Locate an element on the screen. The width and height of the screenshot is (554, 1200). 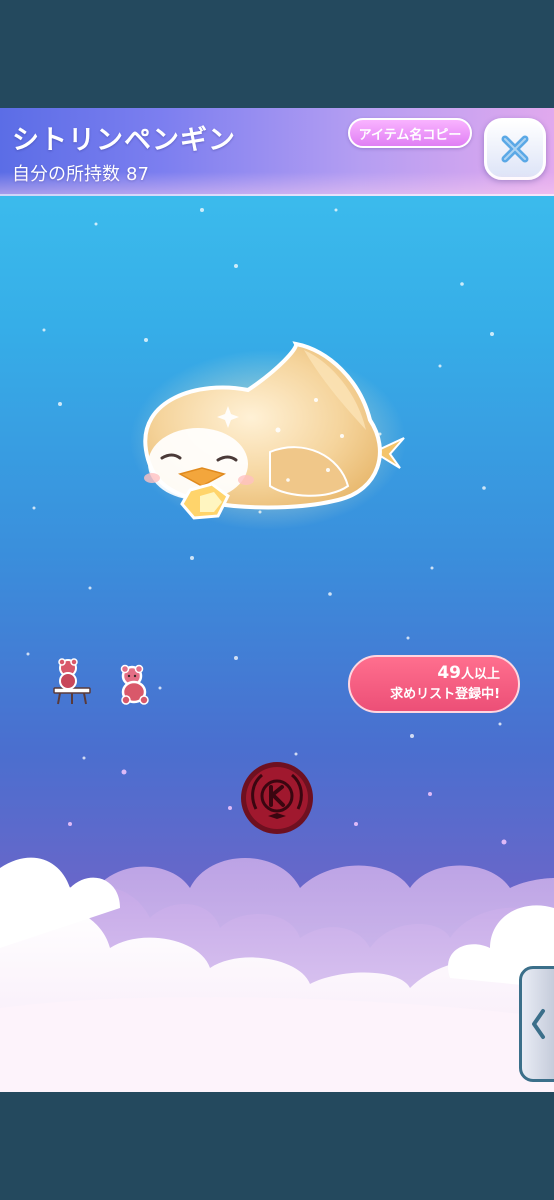
owned-count-row: 自分の所持数 87 is located at coordinates (80, 173).